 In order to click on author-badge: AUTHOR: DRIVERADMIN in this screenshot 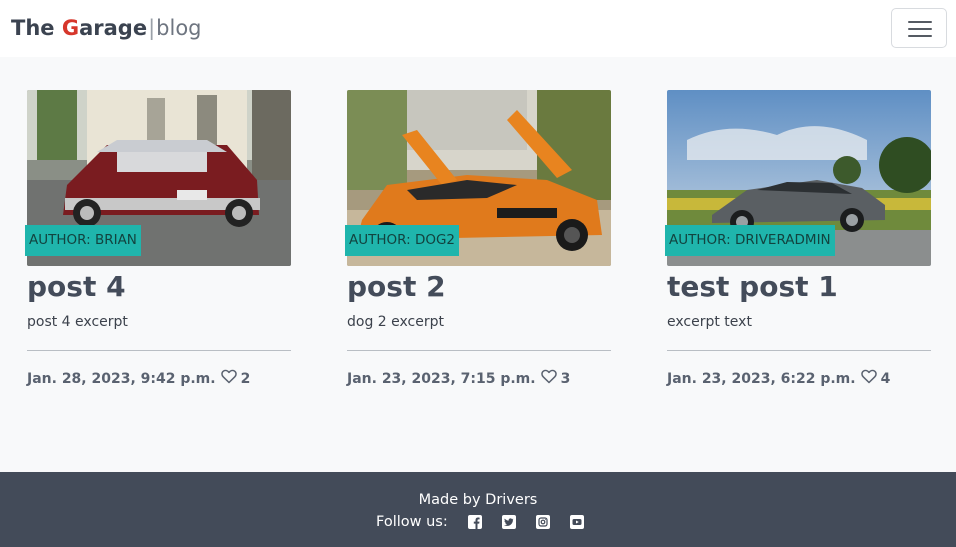, I will do `click(750, 240)`.